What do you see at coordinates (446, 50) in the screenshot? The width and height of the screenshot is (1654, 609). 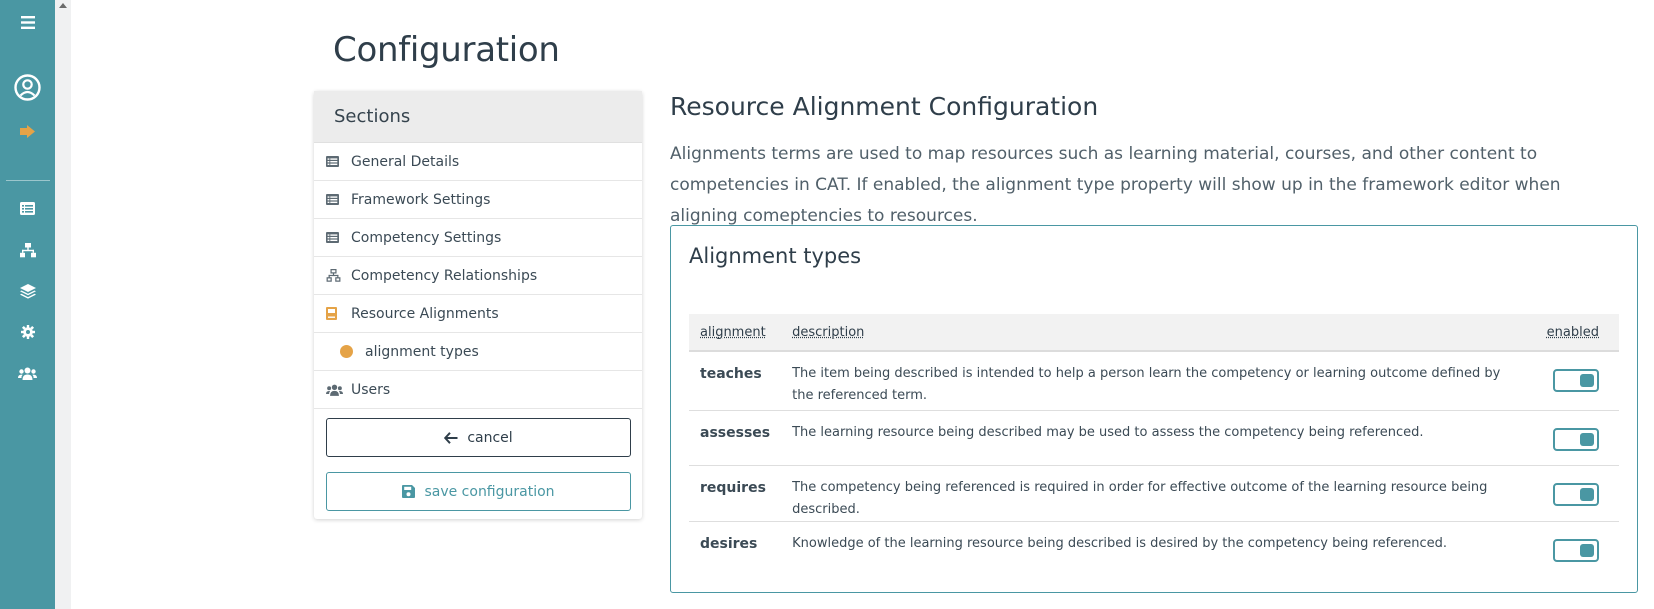 I see `page-title: Configuration` at bounding box center [446, 50].